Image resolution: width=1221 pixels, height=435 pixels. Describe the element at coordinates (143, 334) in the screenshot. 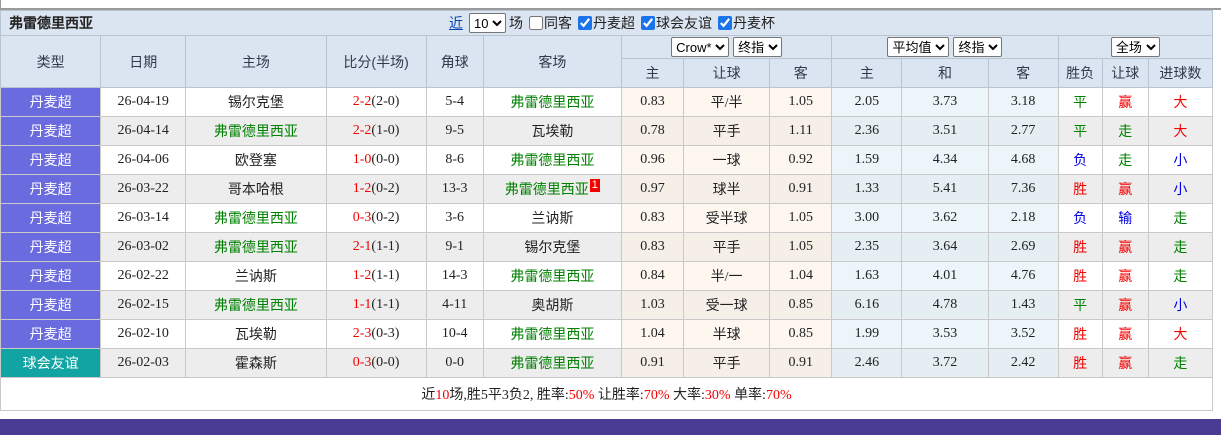

I see `match-date: 26-02-10` at that location.